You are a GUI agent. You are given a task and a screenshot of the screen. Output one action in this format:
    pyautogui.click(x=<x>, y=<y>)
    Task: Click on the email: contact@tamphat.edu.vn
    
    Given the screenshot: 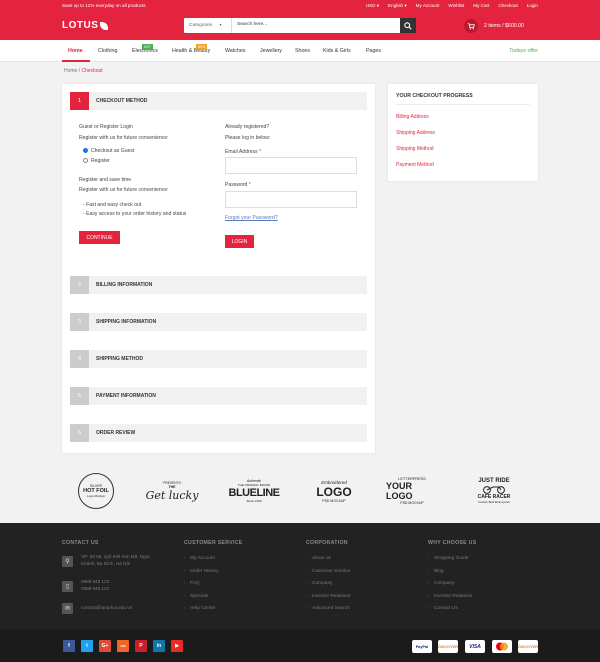 What is the action you would take?
    pyautogui.click(x=106, y=607)
    